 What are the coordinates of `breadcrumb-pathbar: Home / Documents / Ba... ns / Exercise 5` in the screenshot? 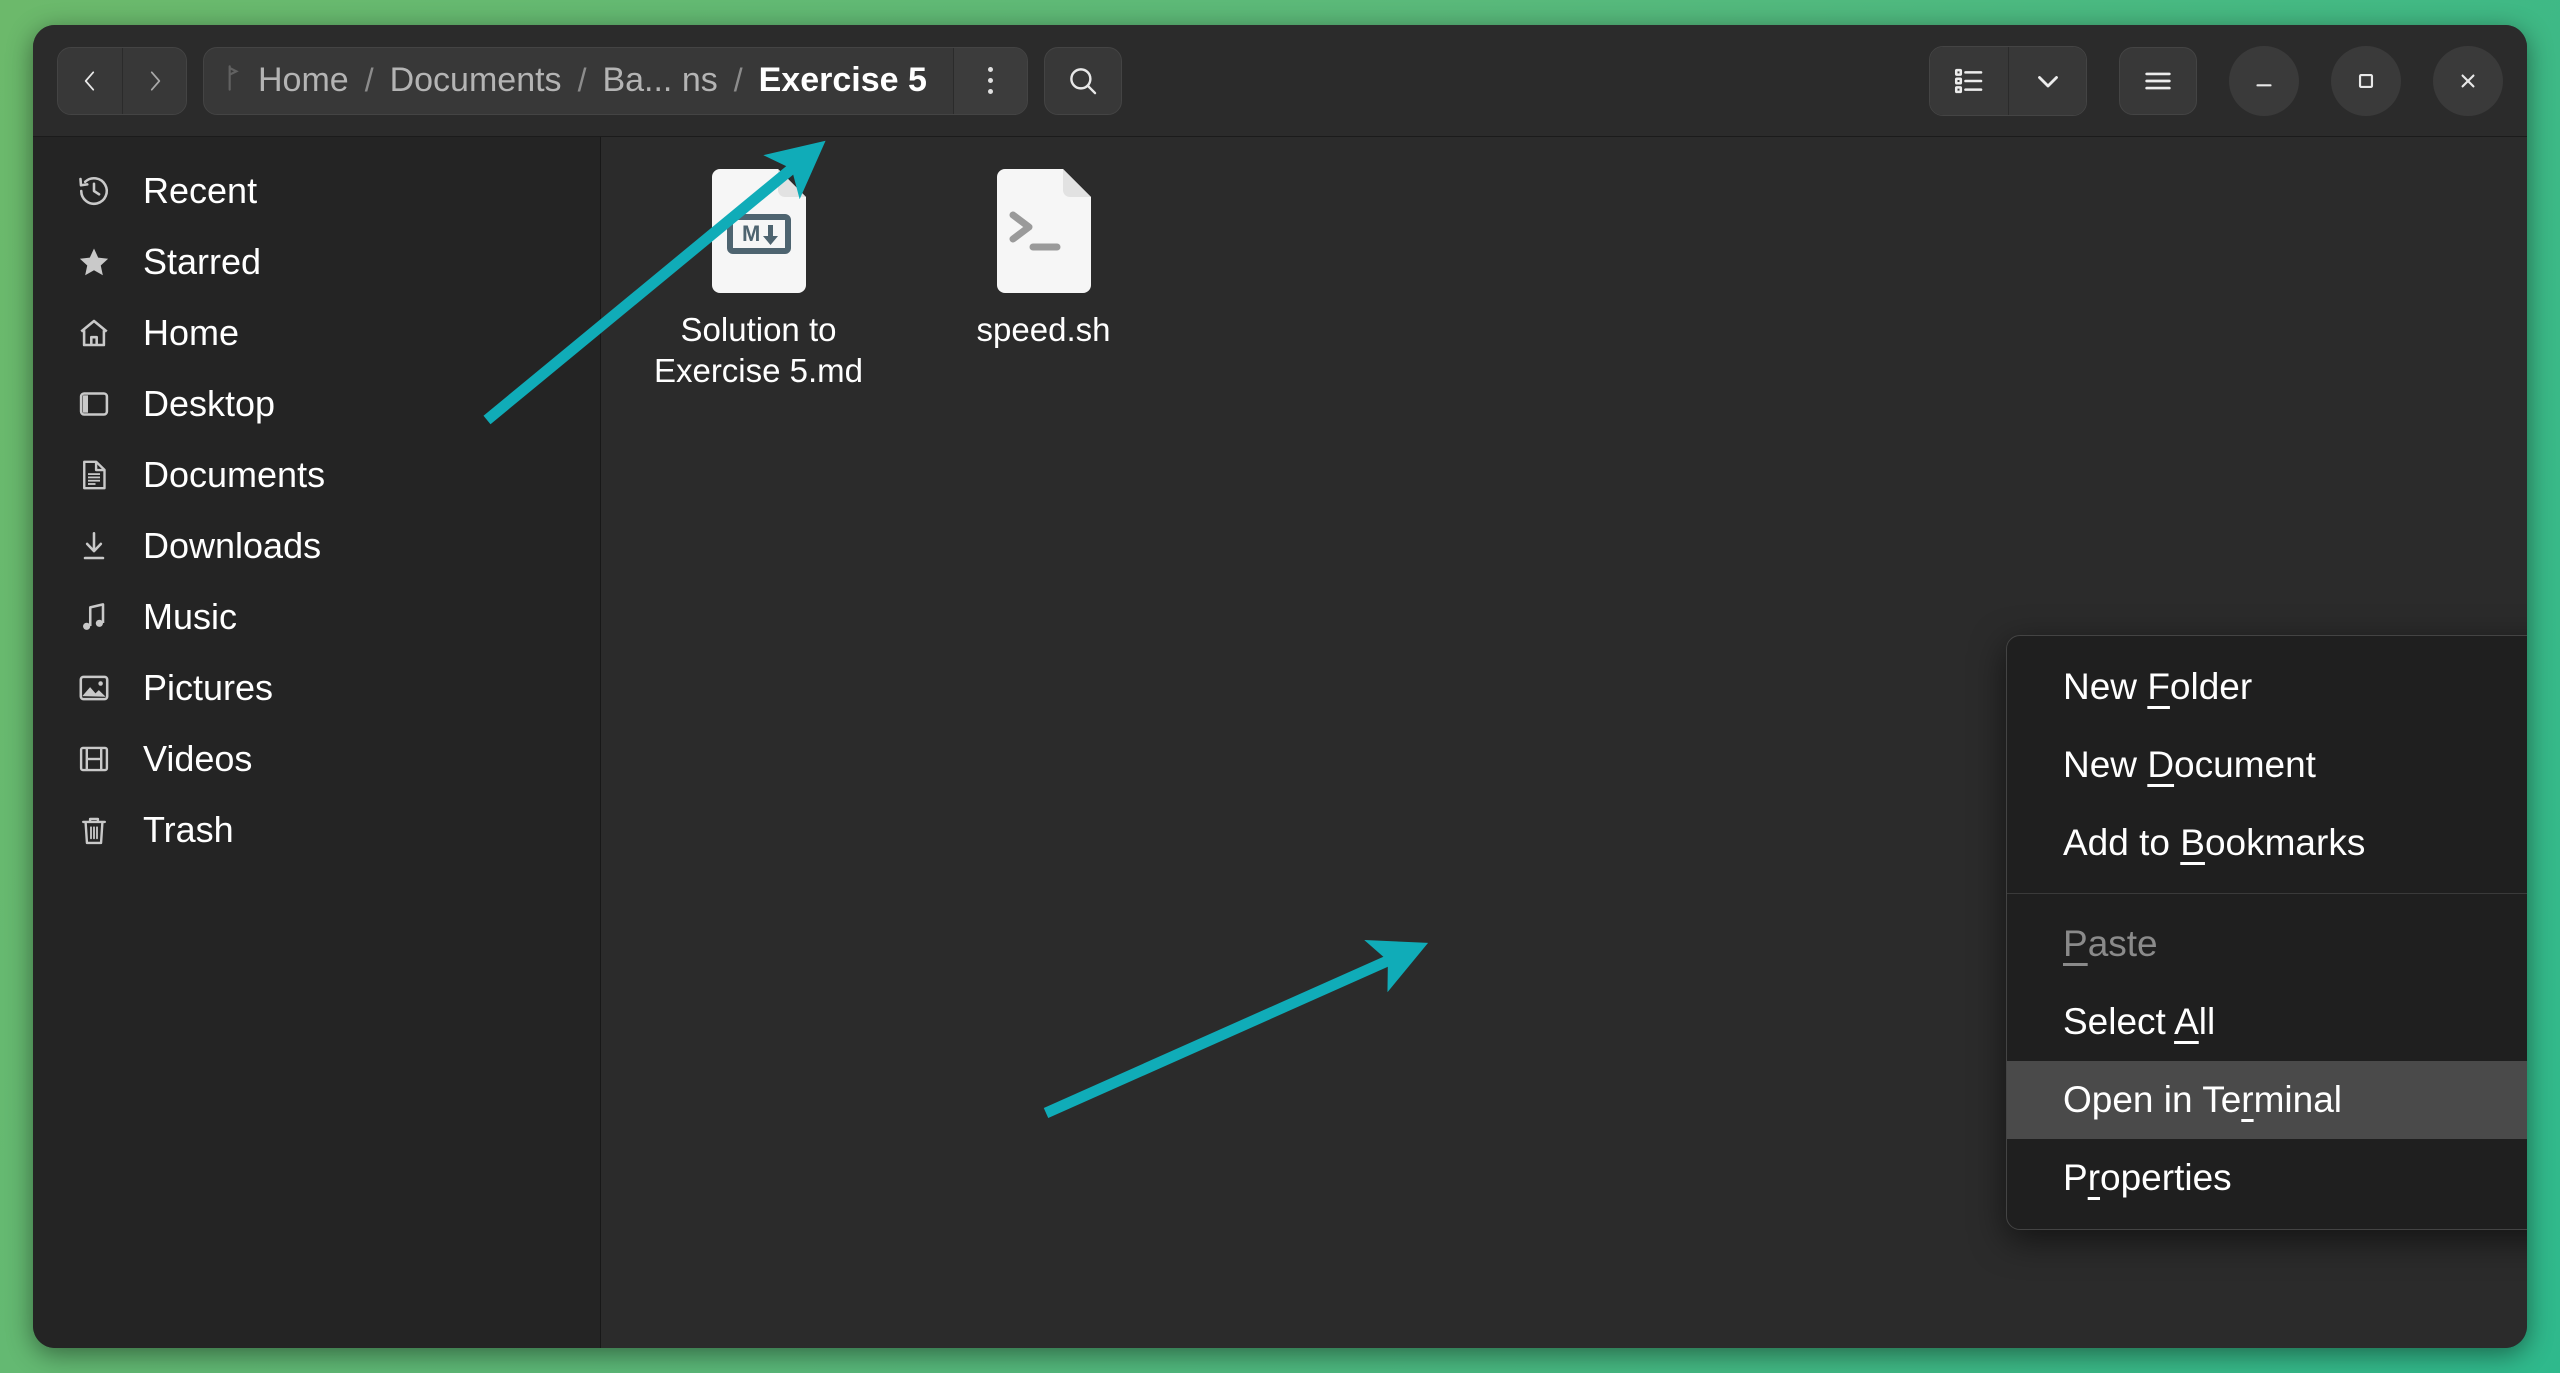 It's located at (615, 80).